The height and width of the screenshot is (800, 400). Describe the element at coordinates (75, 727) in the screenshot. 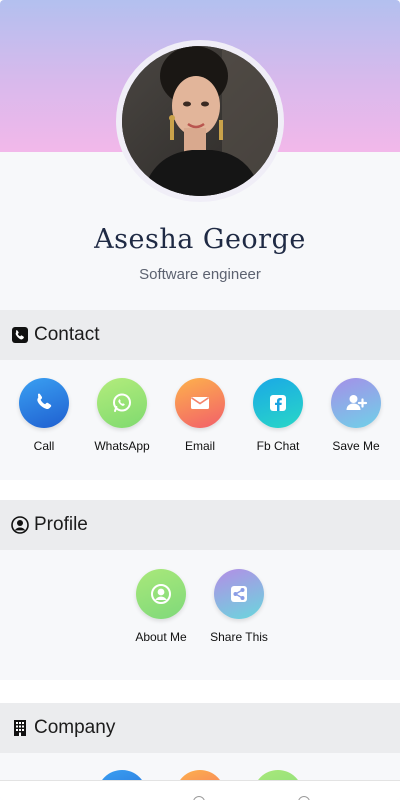

I see `company-section-title: Company` at that location.